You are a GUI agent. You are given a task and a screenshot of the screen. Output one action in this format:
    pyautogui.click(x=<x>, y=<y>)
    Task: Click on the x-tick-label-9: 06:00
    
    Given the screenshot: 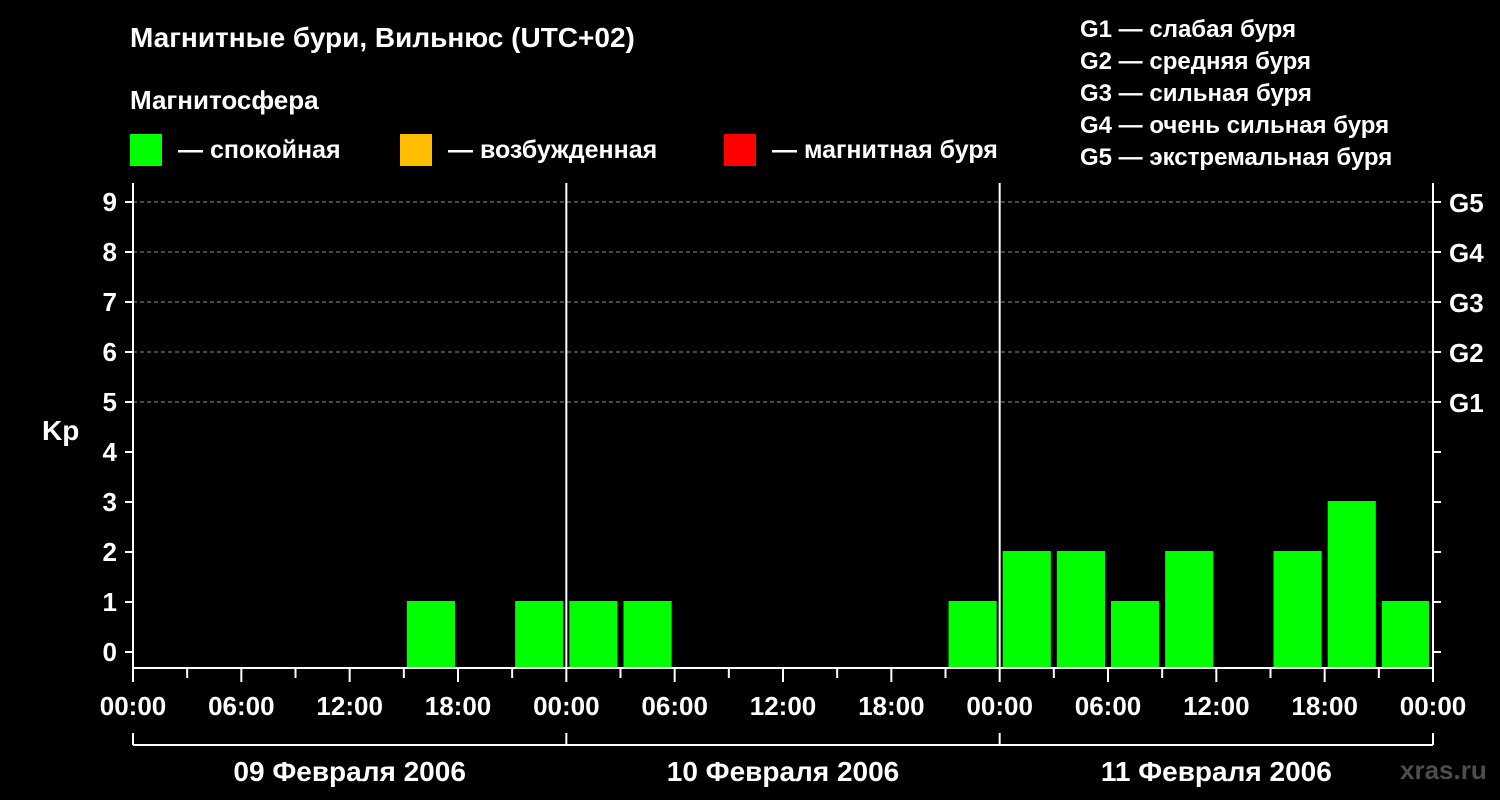 What is the action you would take?
    pyautogui.click(x=1108, y=706)
    